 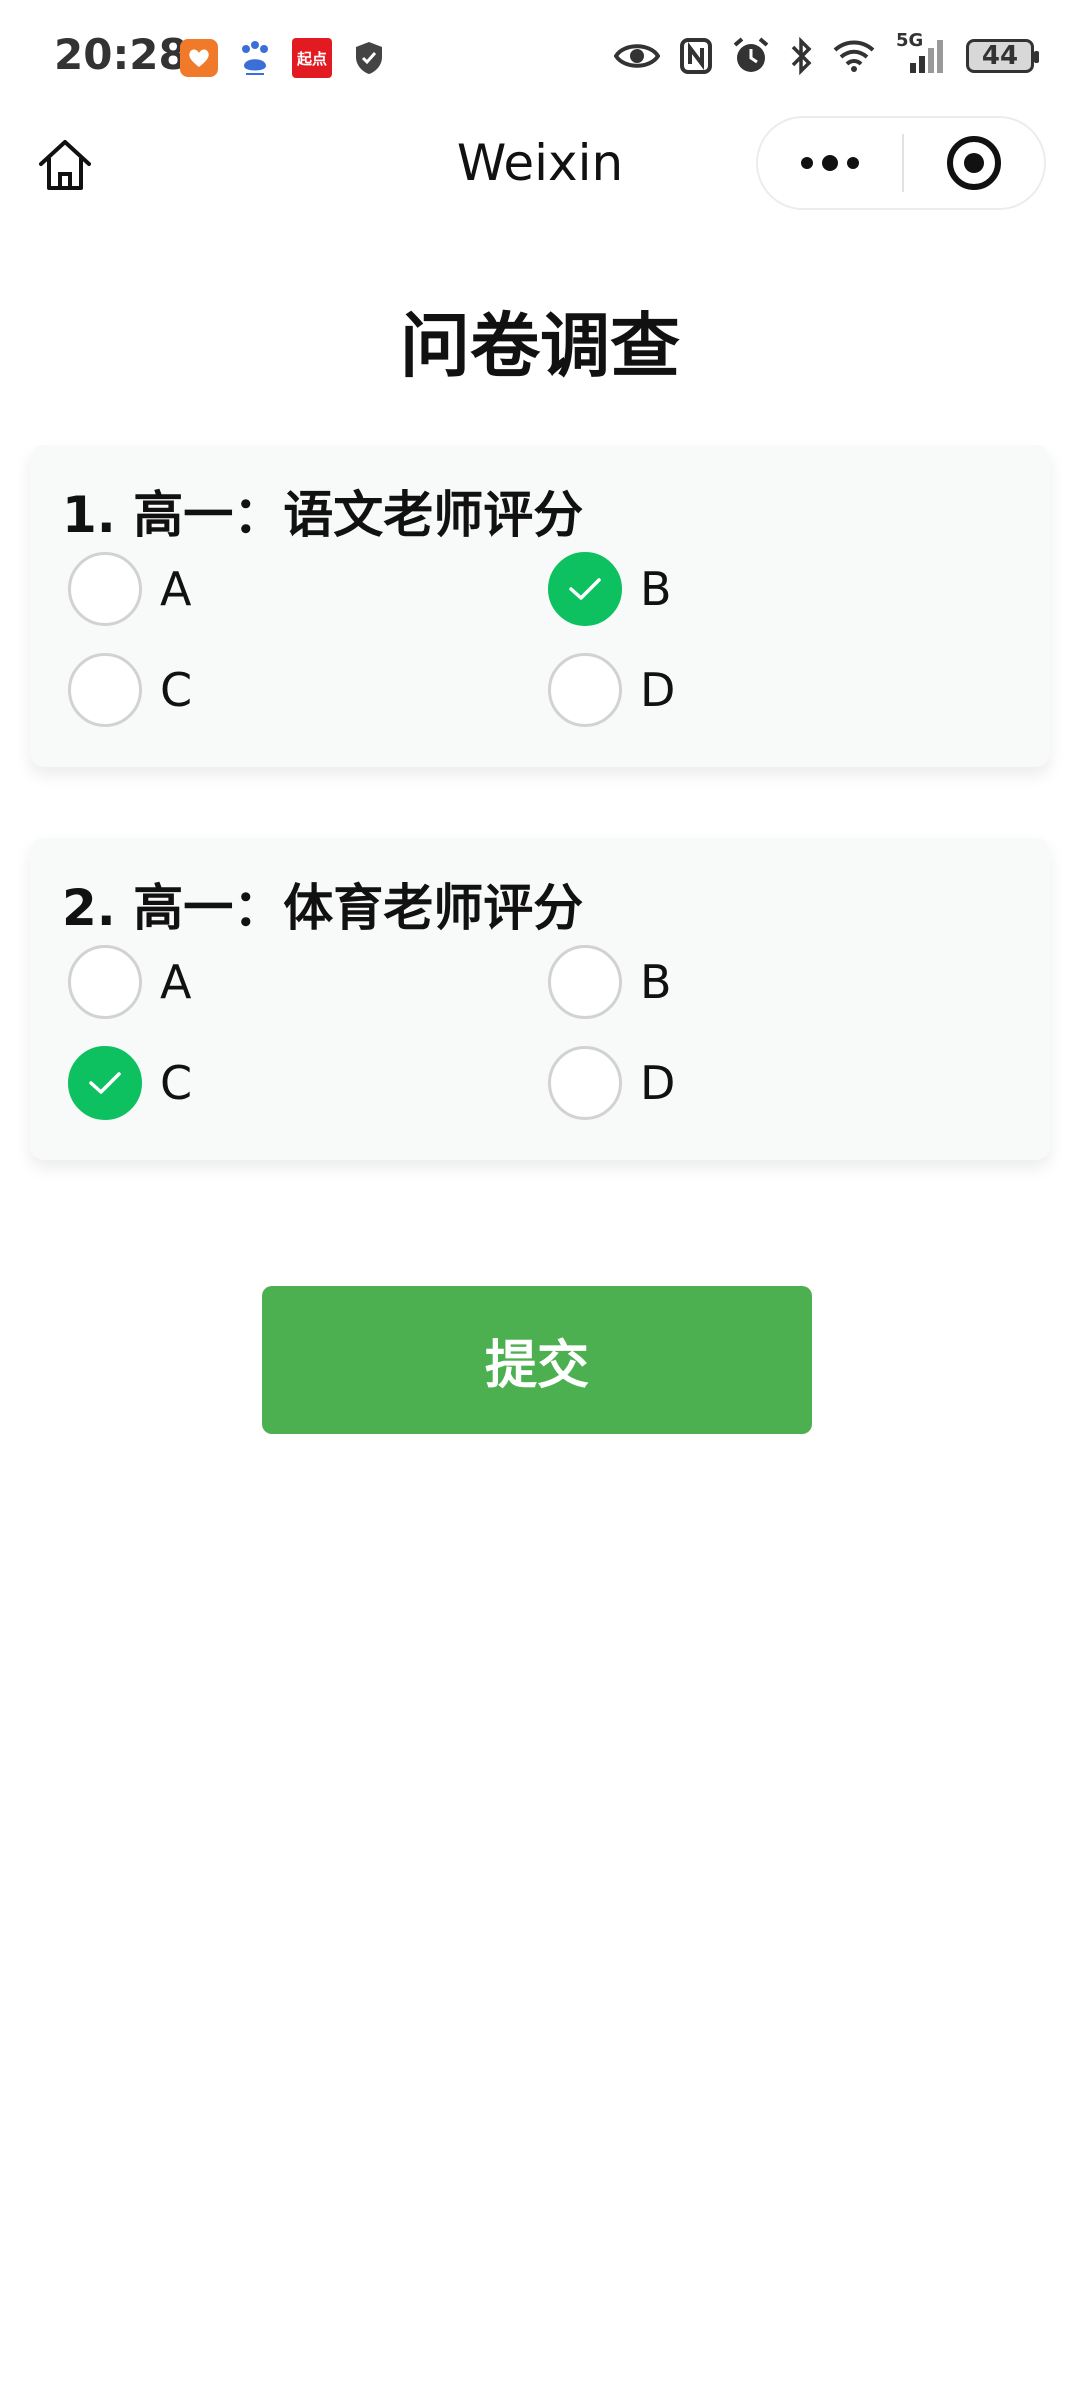 I want to click on close-miniprogram-button, so click(x=974, y=163).